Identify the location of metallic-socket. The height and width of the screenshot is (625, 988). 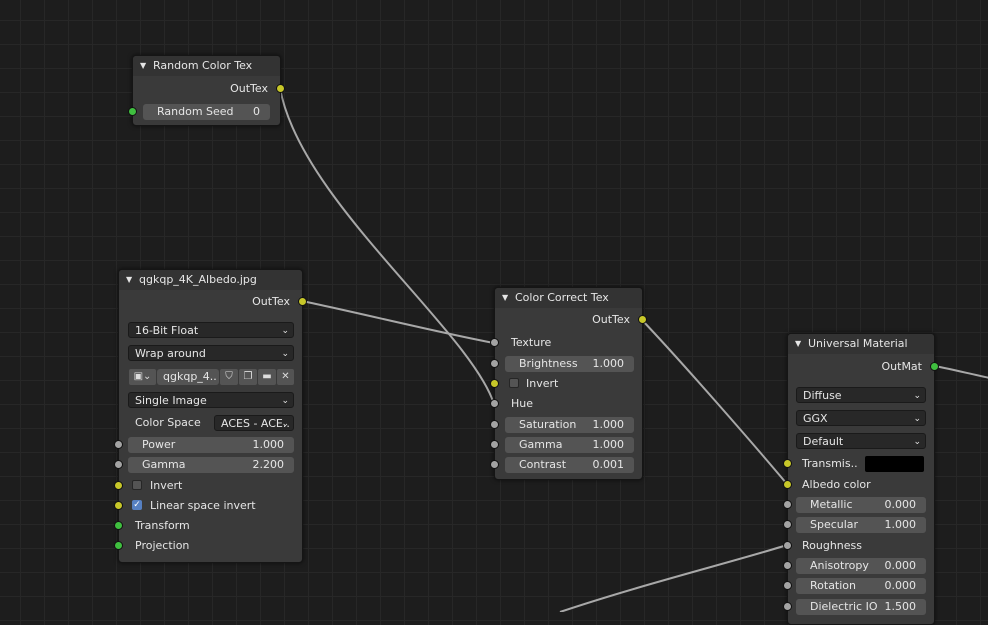
(787, 504).